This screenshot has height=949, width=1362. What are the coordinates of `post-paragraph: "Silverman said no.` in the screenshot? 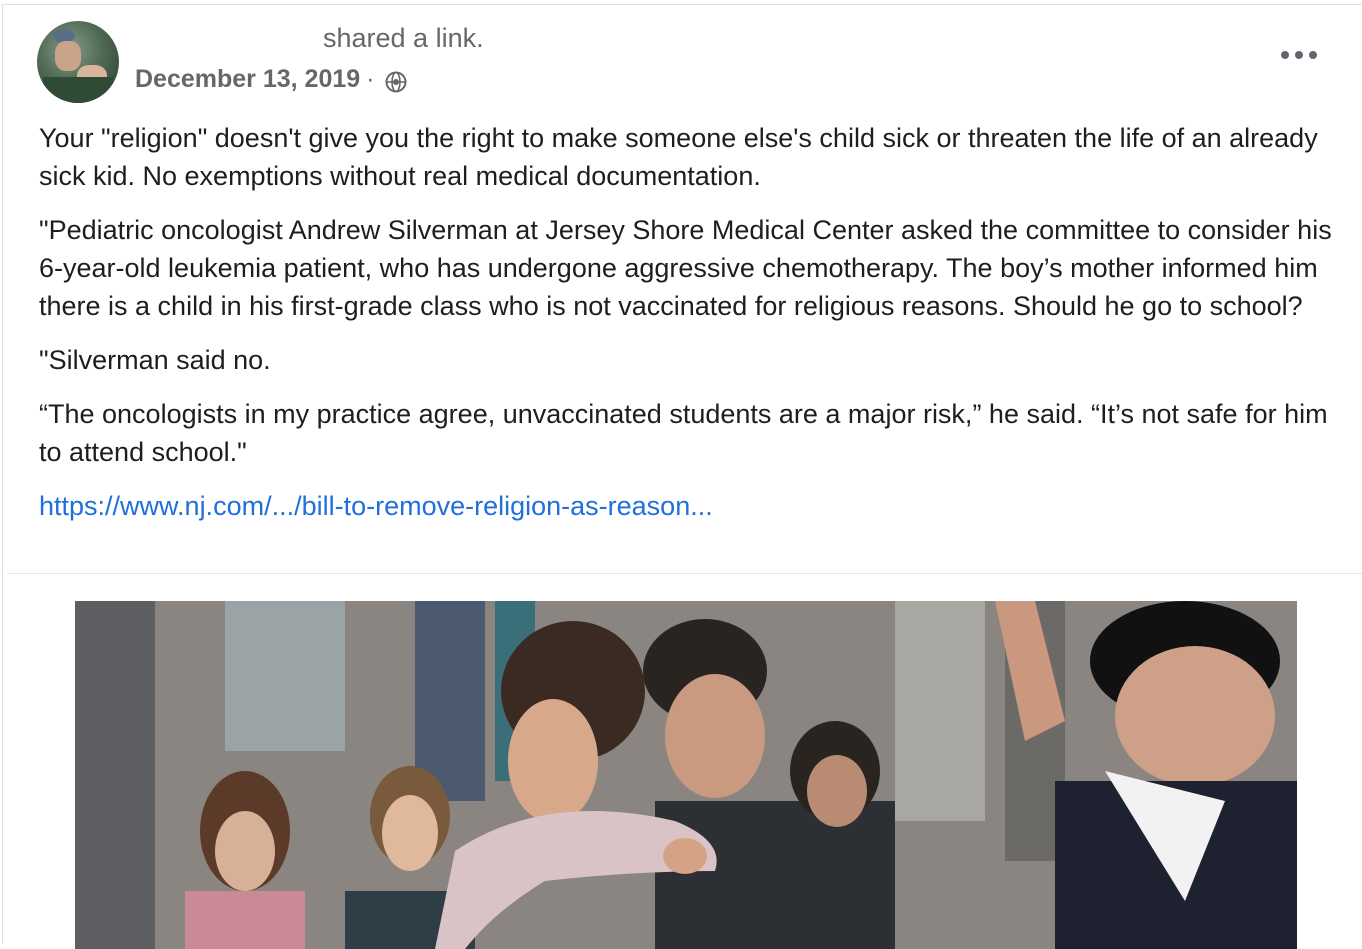 It's located at (155, 360).